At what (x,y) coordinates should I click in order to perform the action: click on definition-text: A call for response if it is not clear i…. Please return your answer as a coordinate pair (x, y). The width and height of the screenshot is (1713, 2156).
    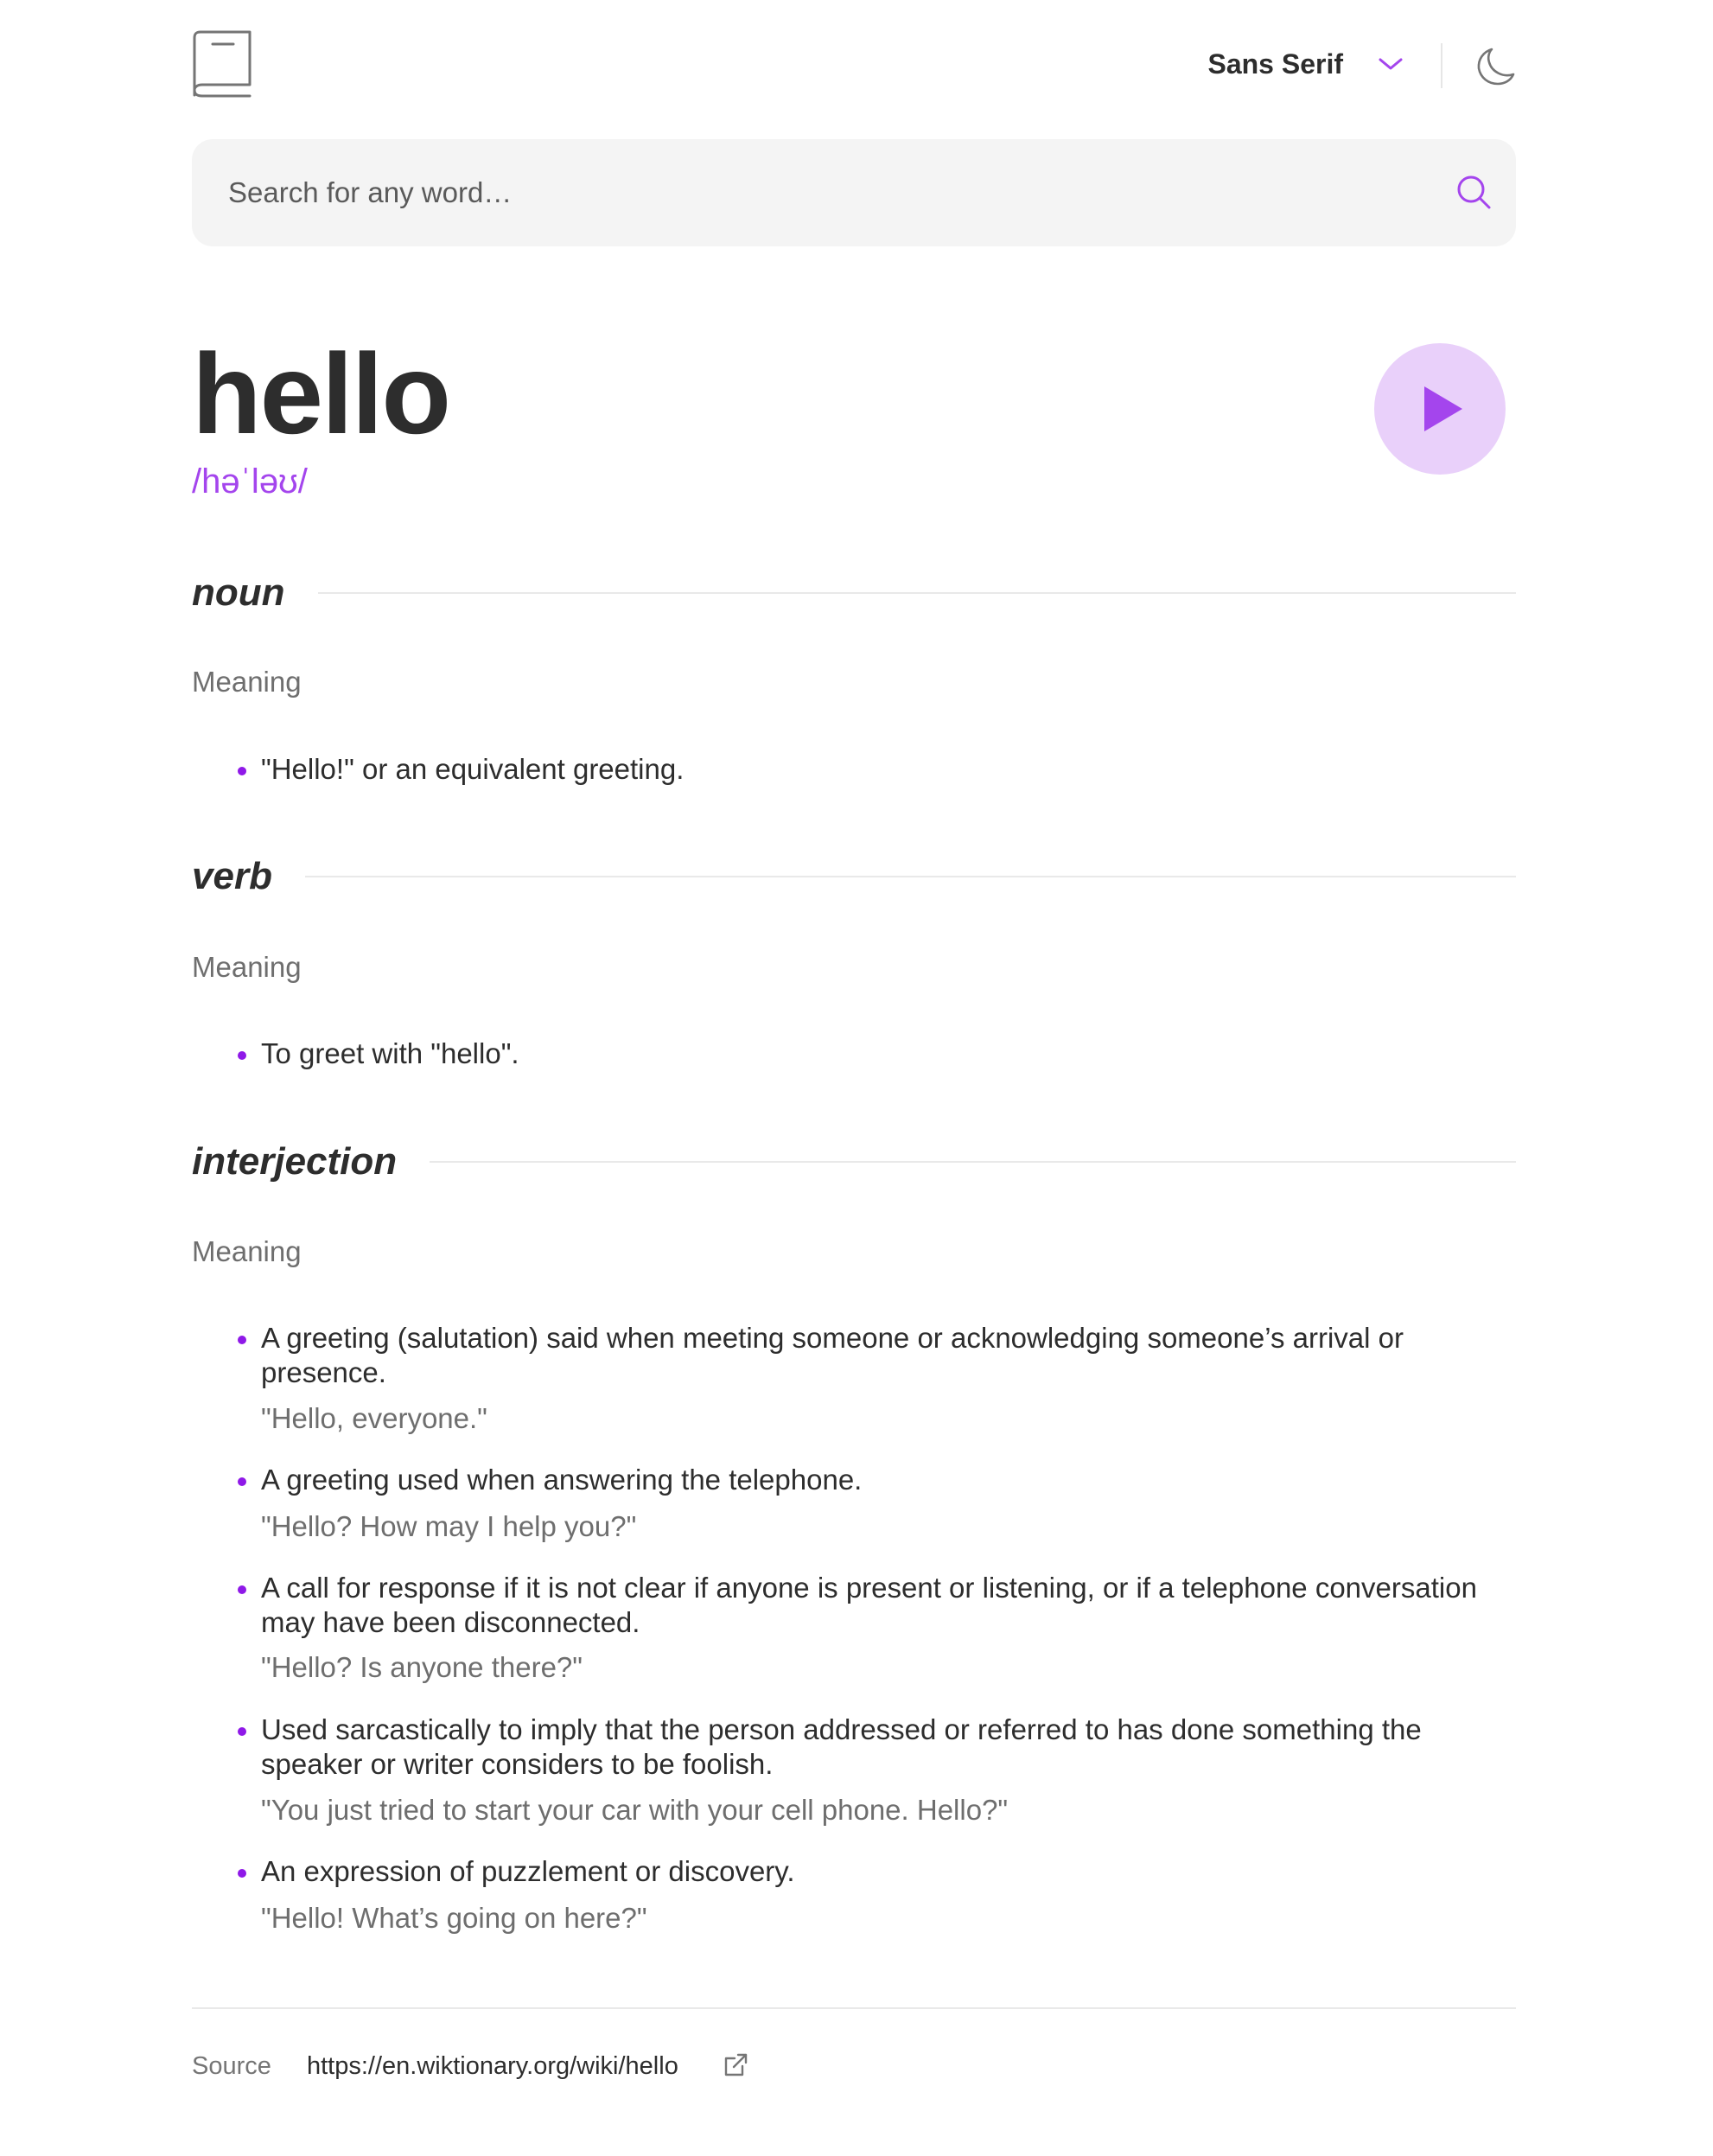
    Looking at the image, I should click on (869, 1605).